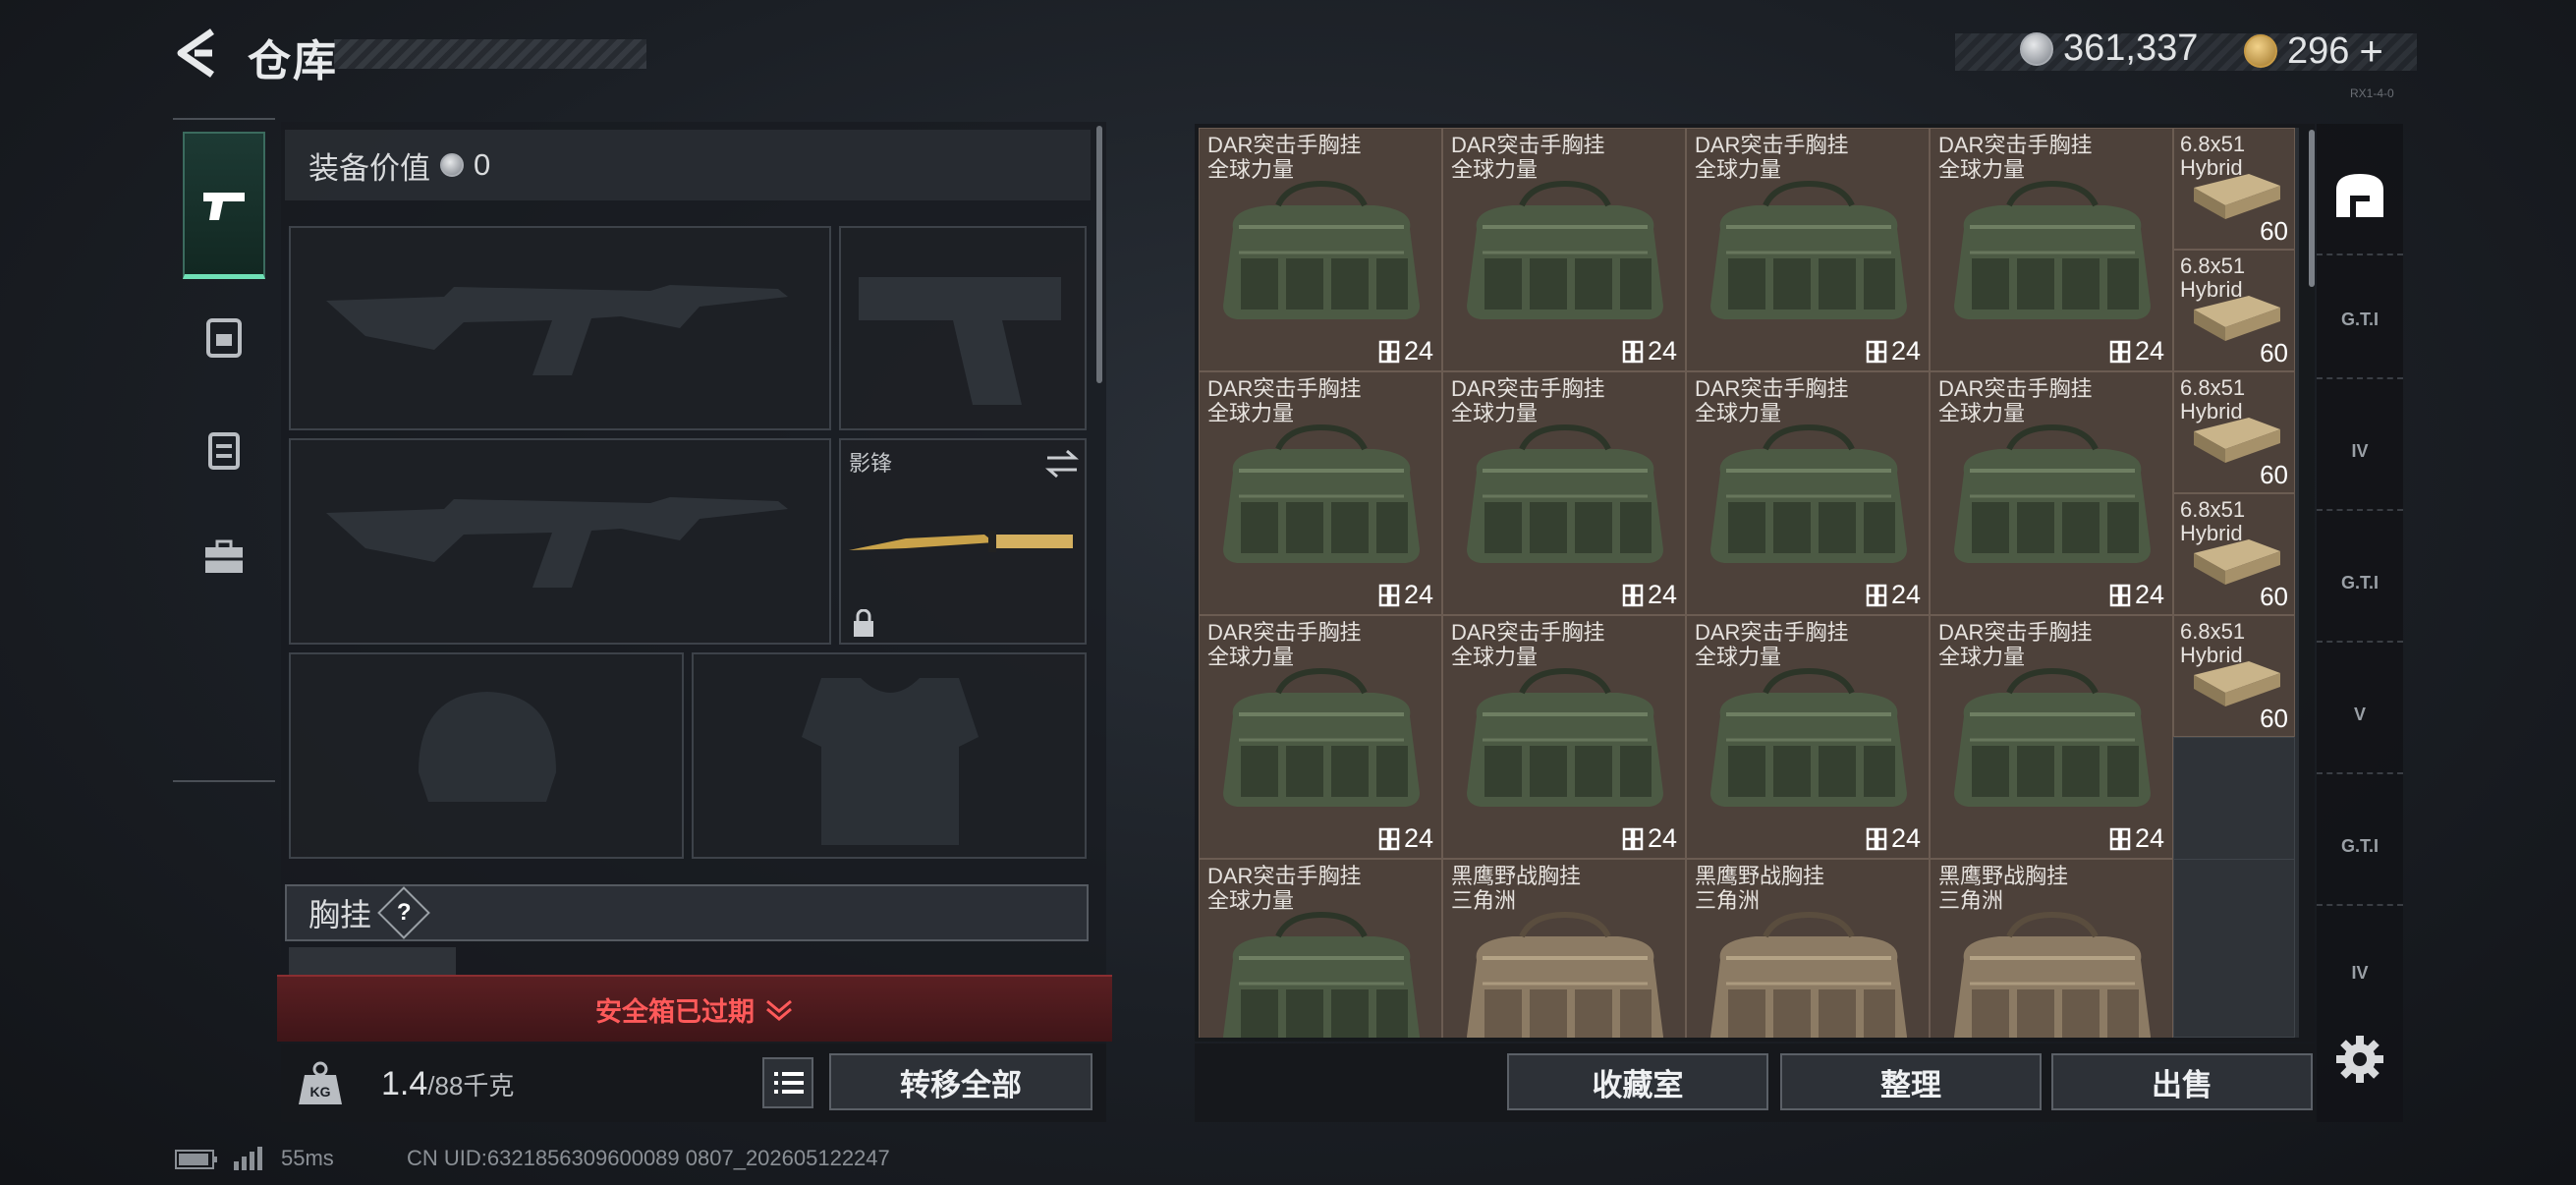  I want to click on gear-icon, so click(2359, 1060).